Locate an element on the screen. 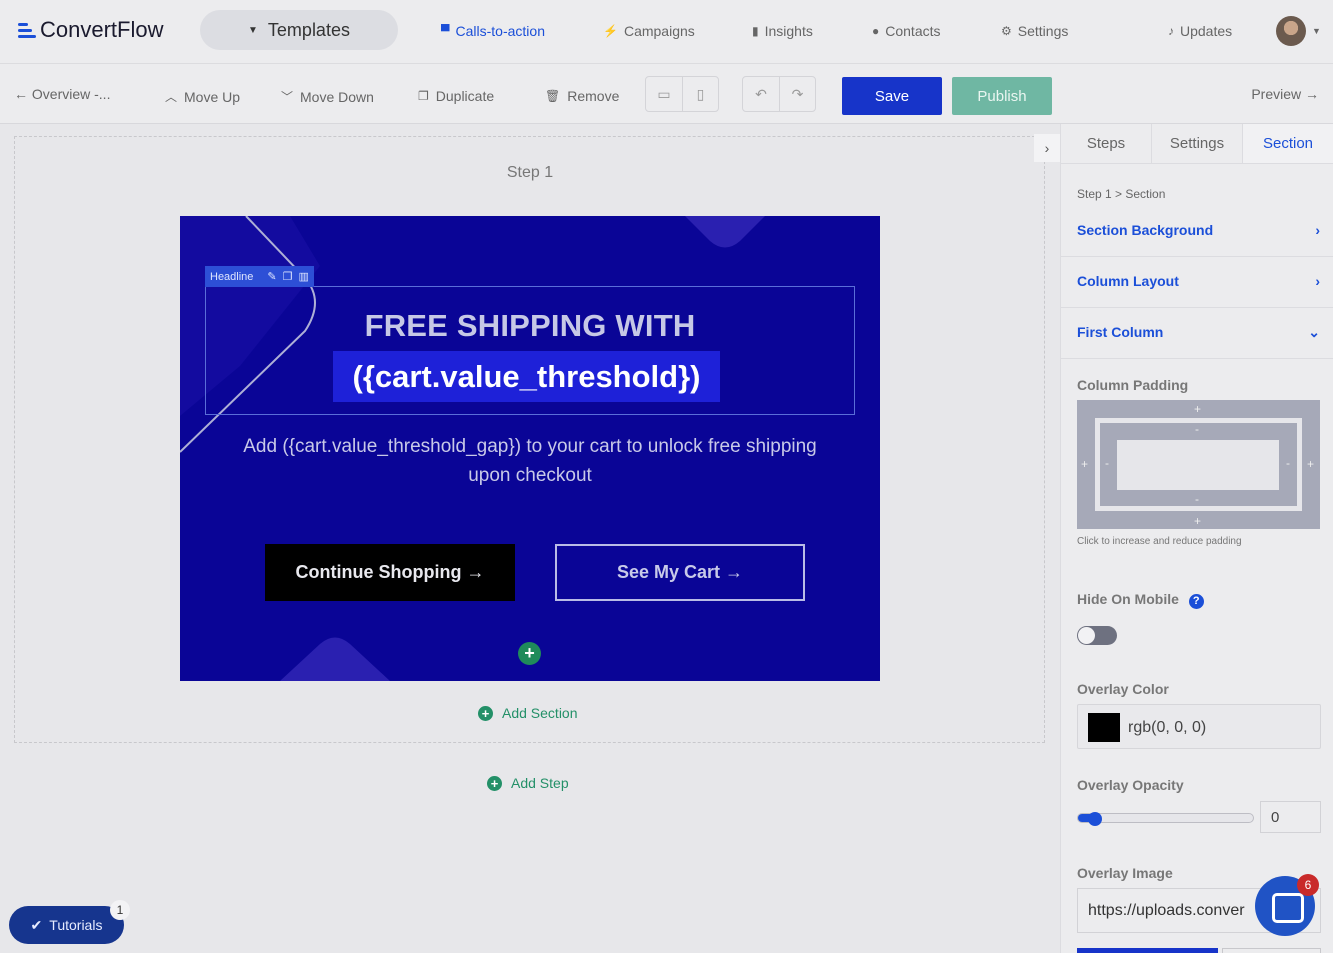  add-step-label: Add Step is located at coordinates (540, 783).